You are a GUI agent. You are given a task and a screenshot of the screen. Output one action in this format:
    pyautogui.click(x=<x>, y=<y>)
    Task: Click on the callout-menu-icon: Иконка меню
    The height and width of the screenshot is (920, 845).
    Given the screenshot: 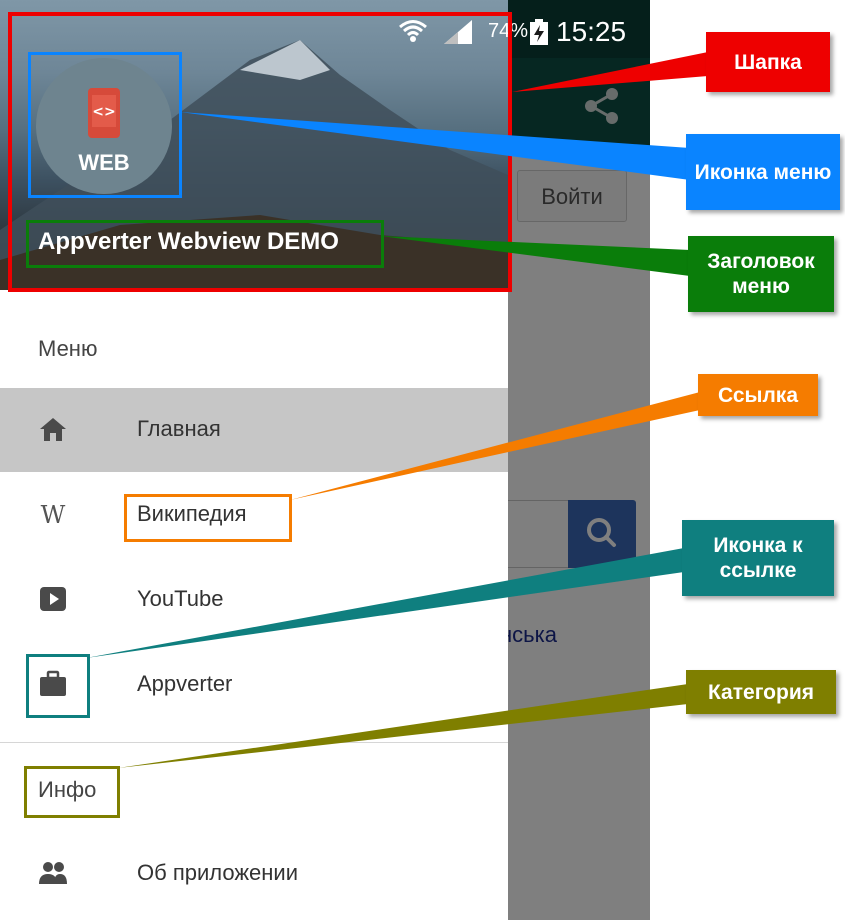 What is the action you would take?
    pyautogui.click(x=763, y=172)
    